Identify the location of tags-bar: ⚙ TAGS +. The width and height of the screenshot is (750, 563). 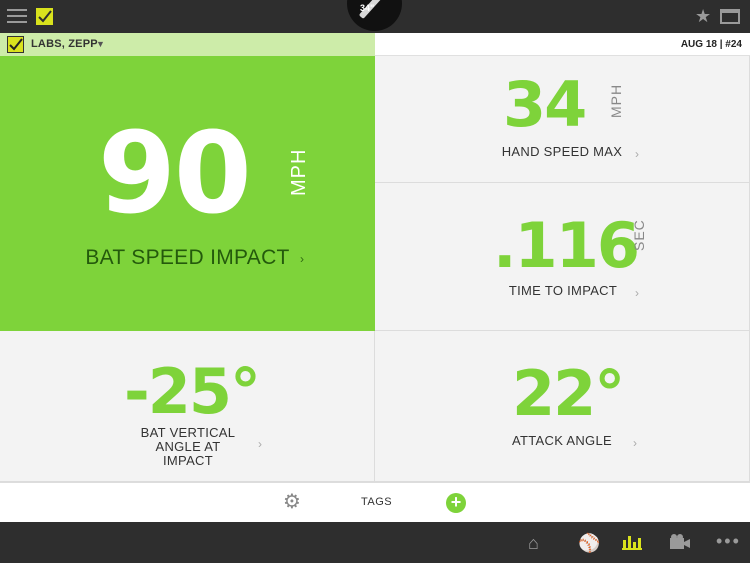
(375, 502).